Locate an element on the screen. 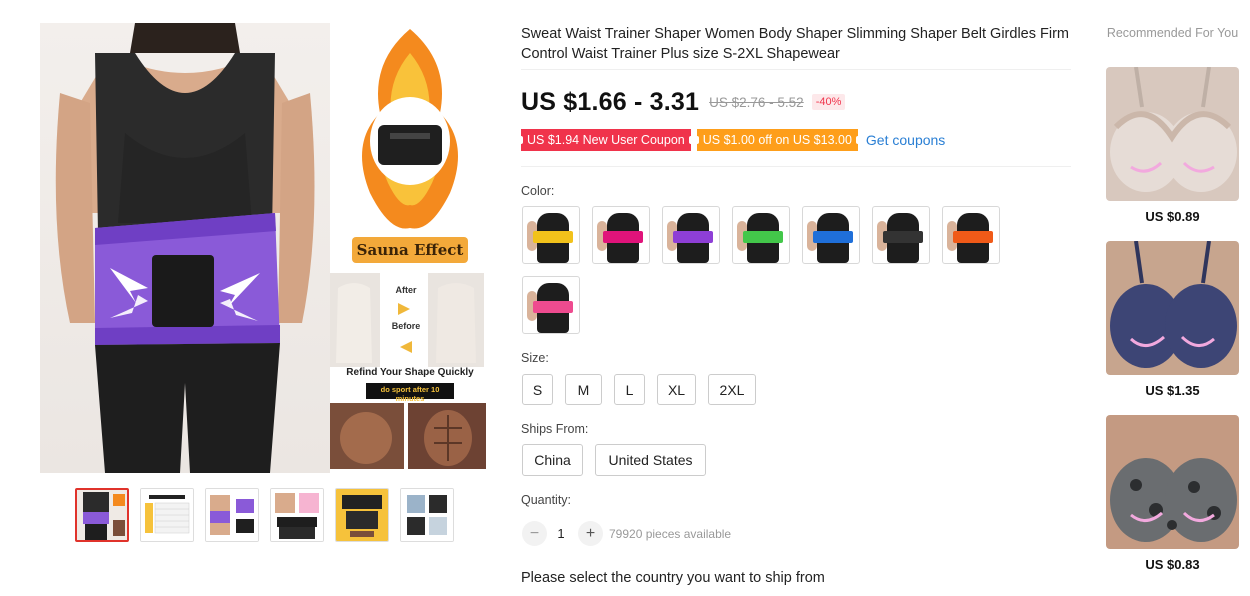  quantity-increase-button: + is located at coordinates (590, 533).